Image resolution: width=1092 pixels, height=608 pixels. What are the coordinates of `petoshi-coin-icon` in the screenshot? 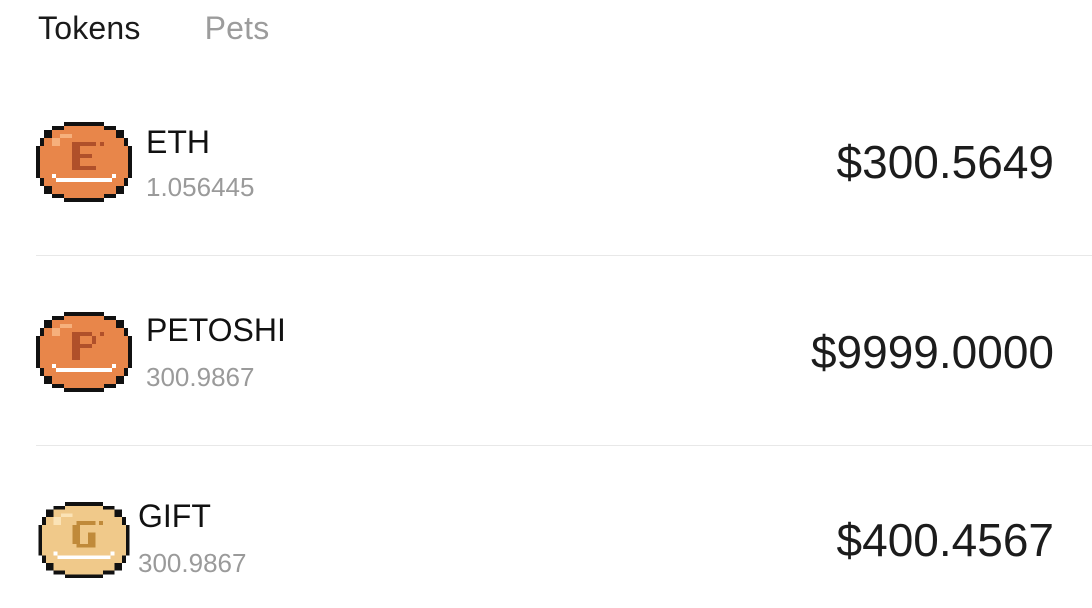 It's located at (84, 354).